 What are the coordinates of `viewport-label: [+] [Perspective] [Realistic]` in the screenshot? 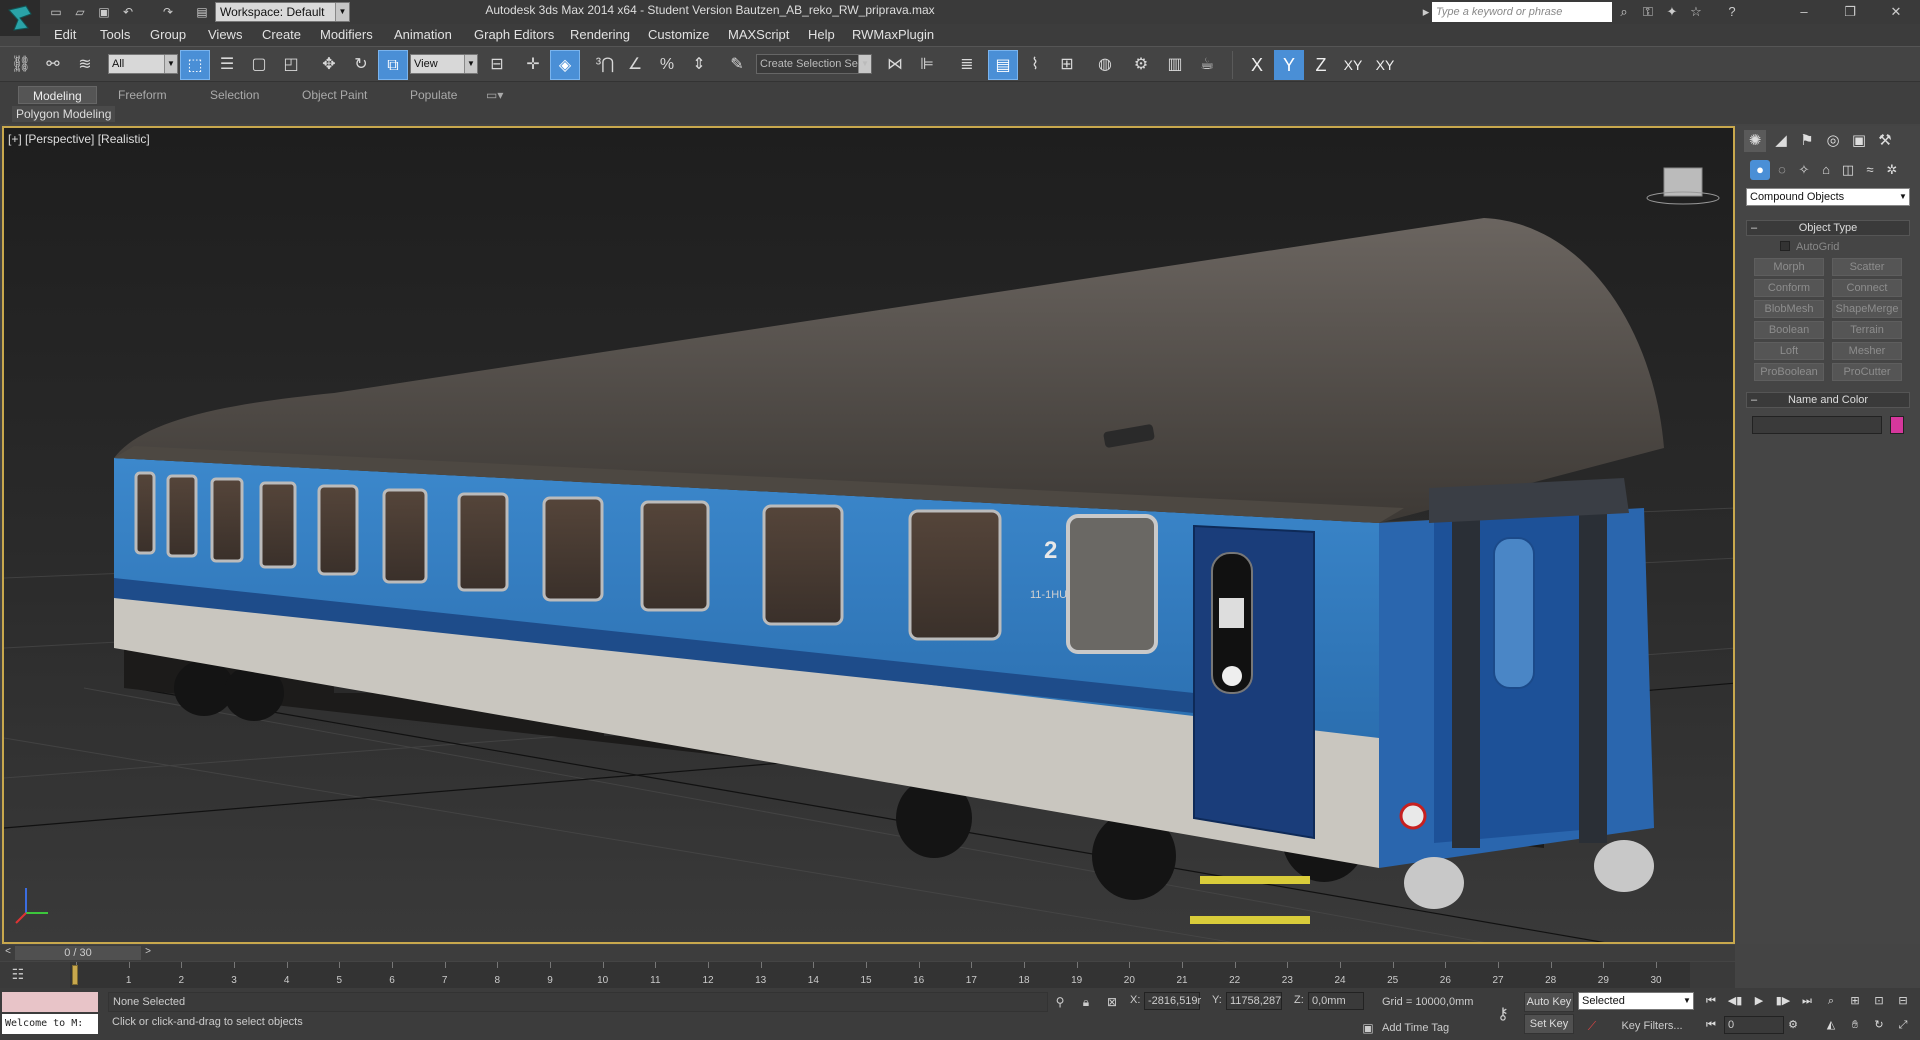 It's located at (79, 139).